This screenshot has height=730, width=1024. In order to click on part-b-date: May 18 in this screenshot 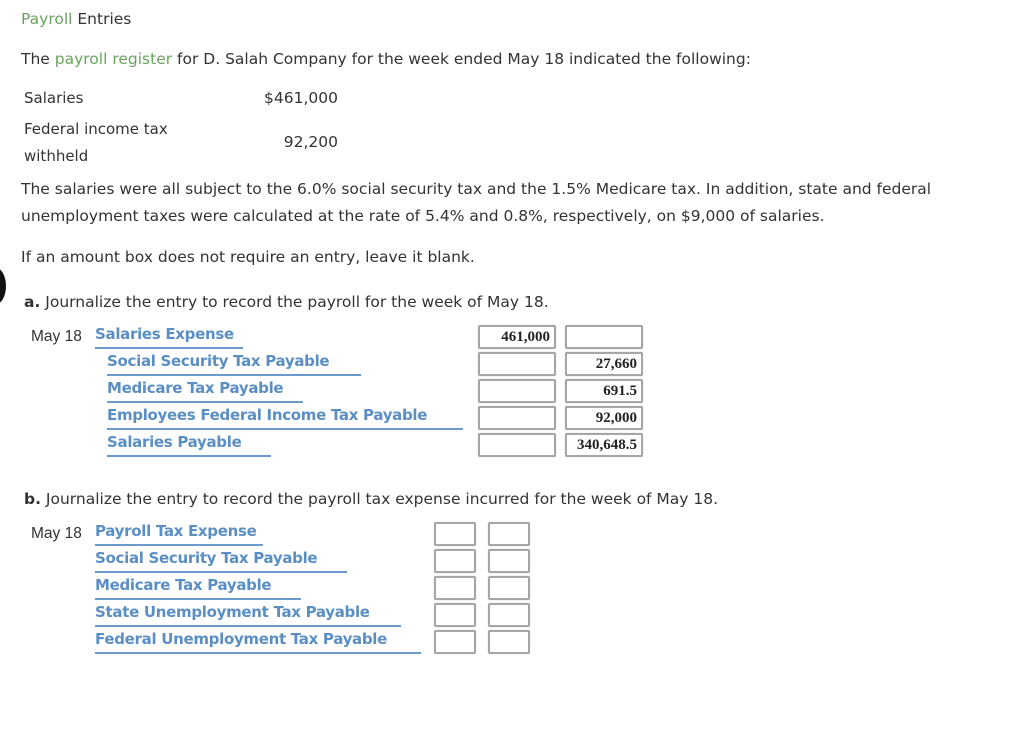, I will do `click(56, 533)`.